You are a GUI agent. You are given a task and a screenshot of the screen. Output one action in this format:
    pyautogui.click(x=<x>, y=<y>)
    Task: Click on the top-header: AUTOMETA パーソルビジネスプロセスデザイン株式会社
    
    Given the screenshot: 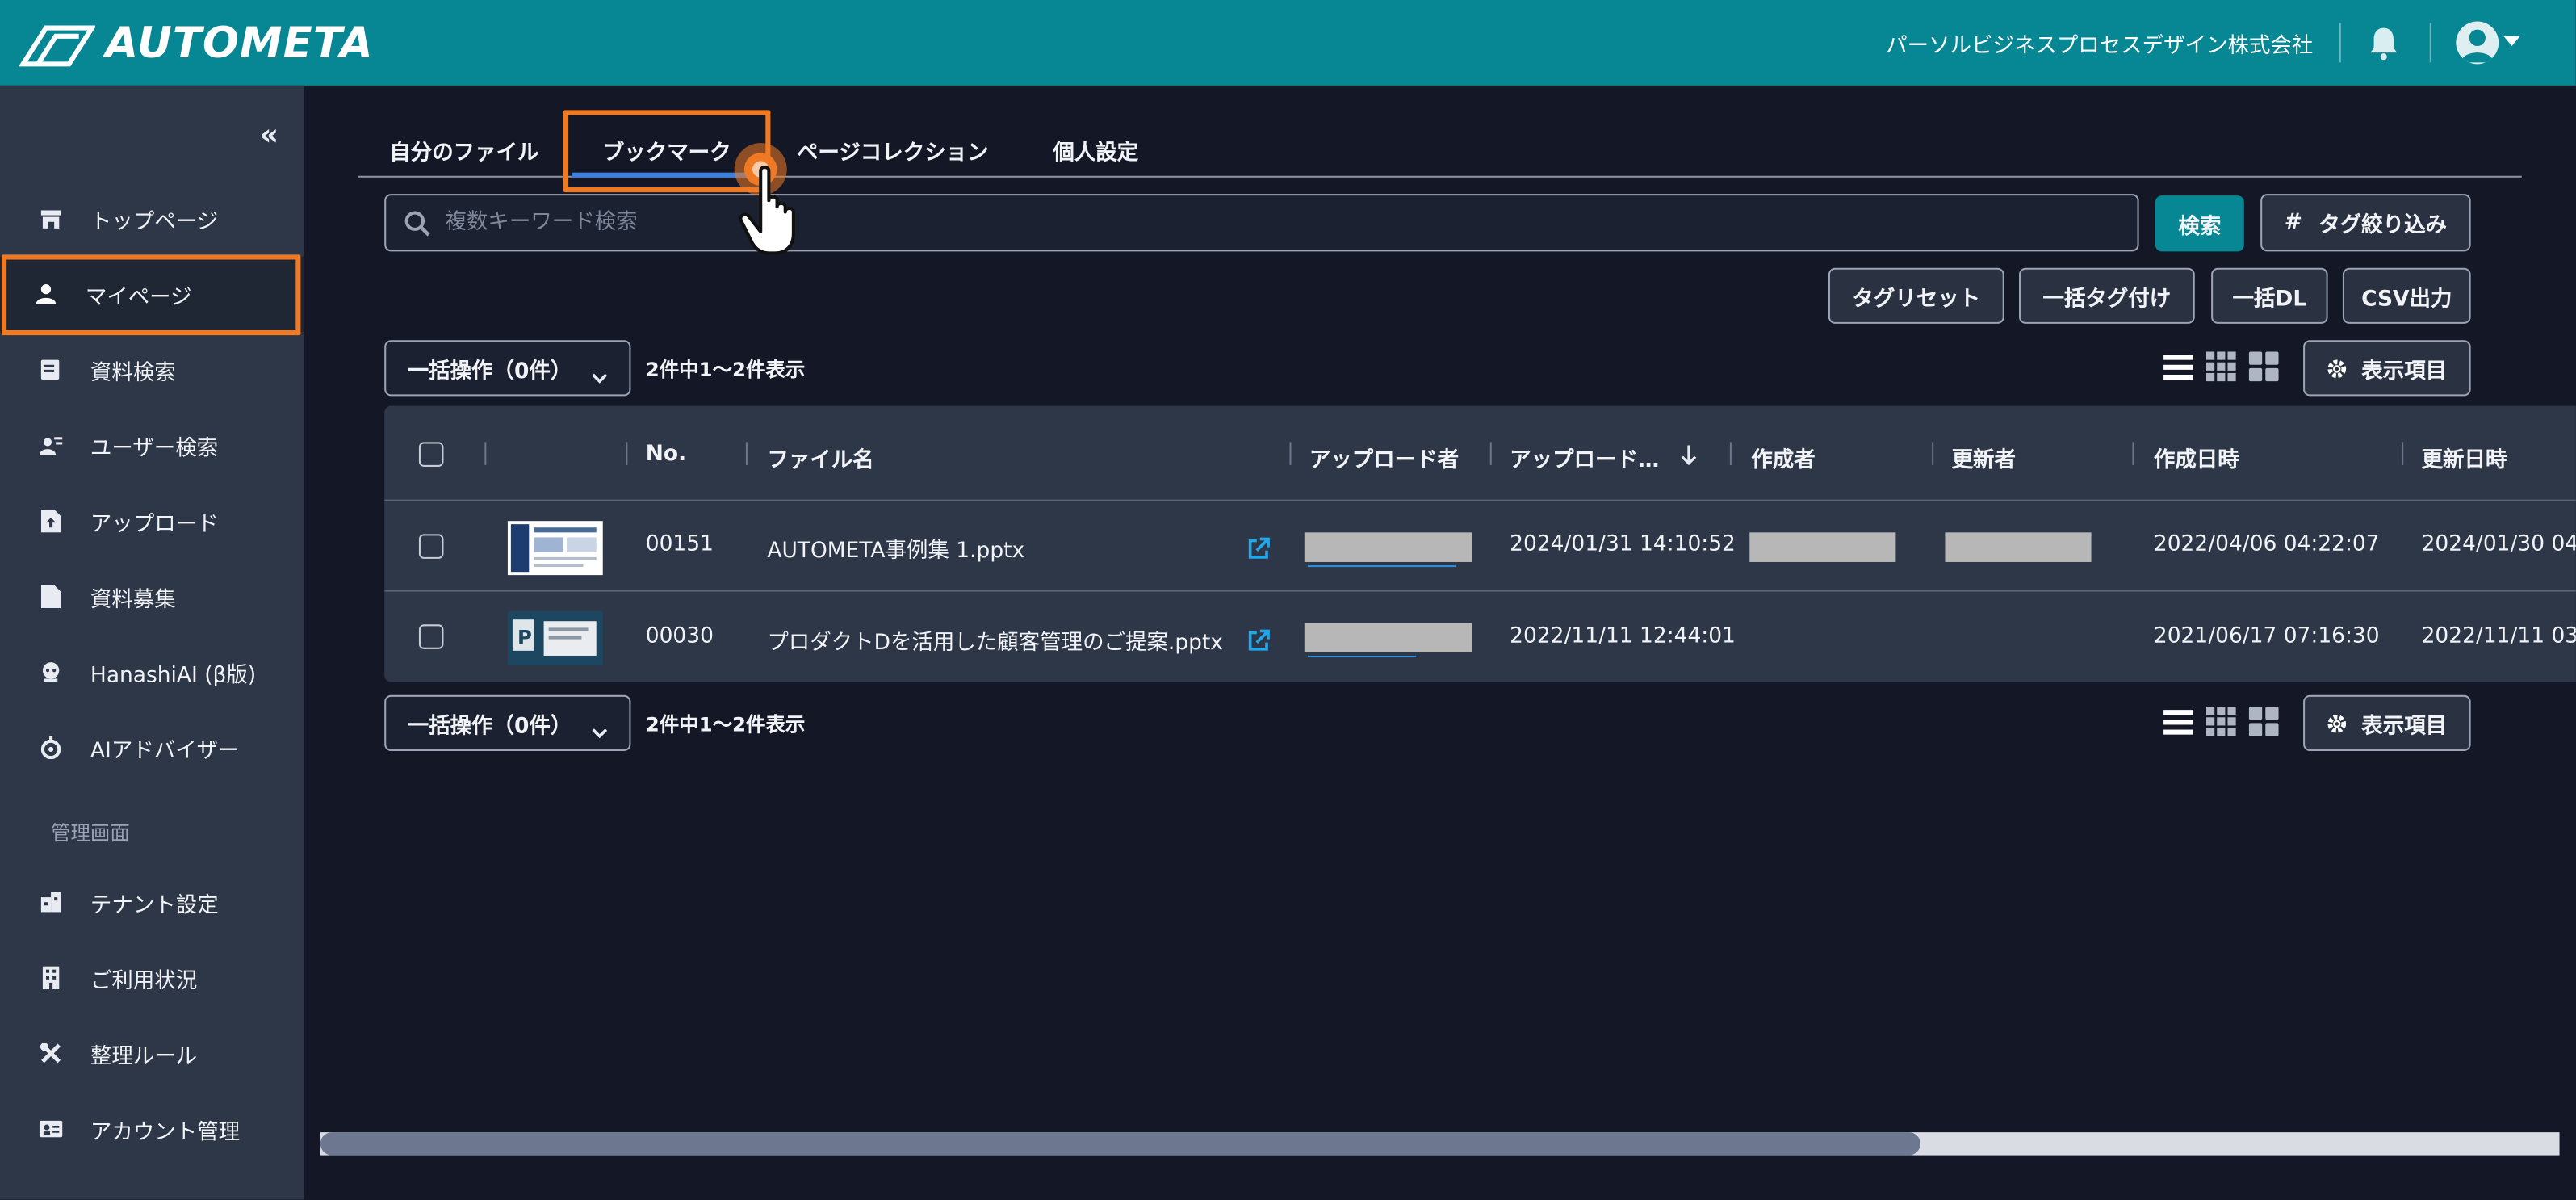 What is the action you would take?
    pyautogui.click(x=1288, y=43)
    